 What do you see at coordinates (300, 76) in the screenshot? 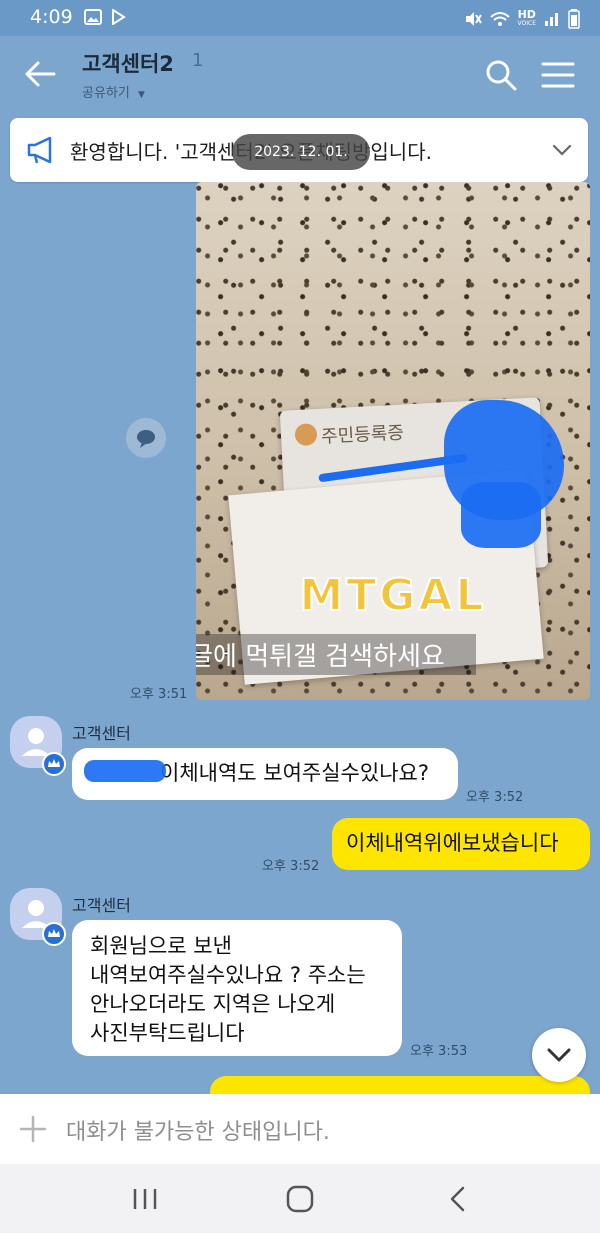
I see `chat-header: 고객센터2 1 공유하기 ▼` at bounding box center [300, 76].